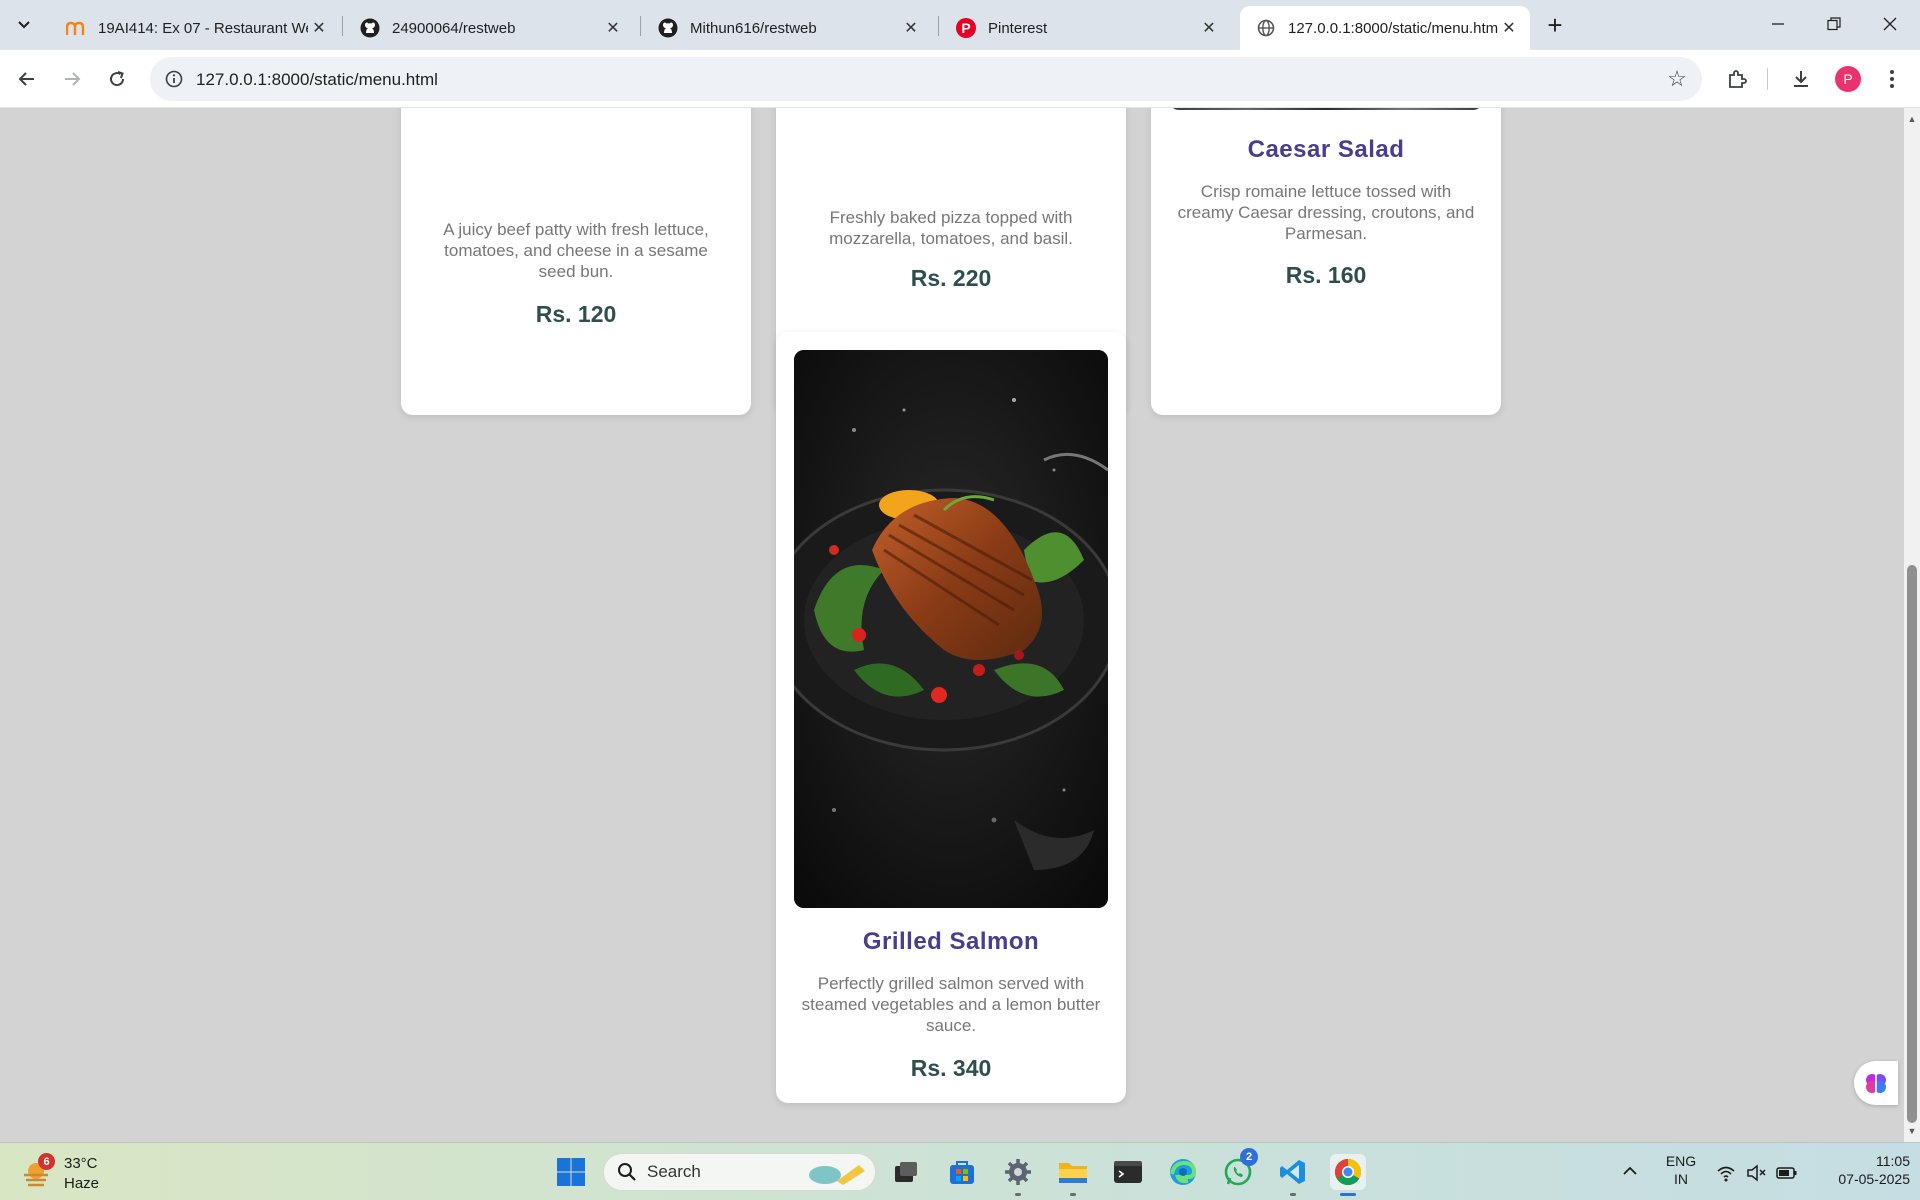 Image resolution: width=1920 pixels, height=1200 pixels. I want to click on address-bar: 127.0.0.1:8000/static/menu.html ☆, so click(926, 79).